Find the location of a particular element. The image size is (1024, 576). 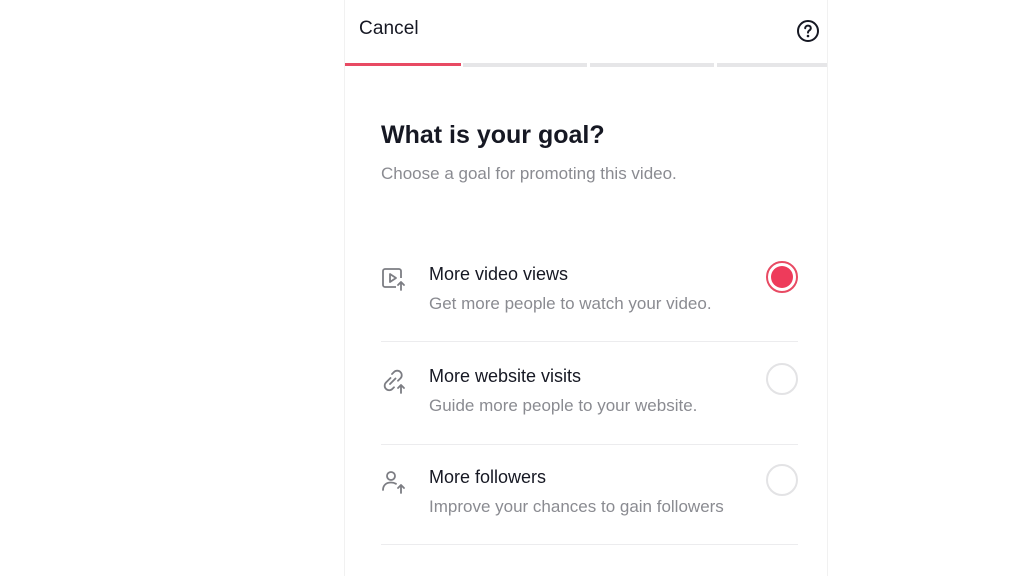

page-subtitle: Choose a goal for promoting this video. is located at coordinates (529, 173).